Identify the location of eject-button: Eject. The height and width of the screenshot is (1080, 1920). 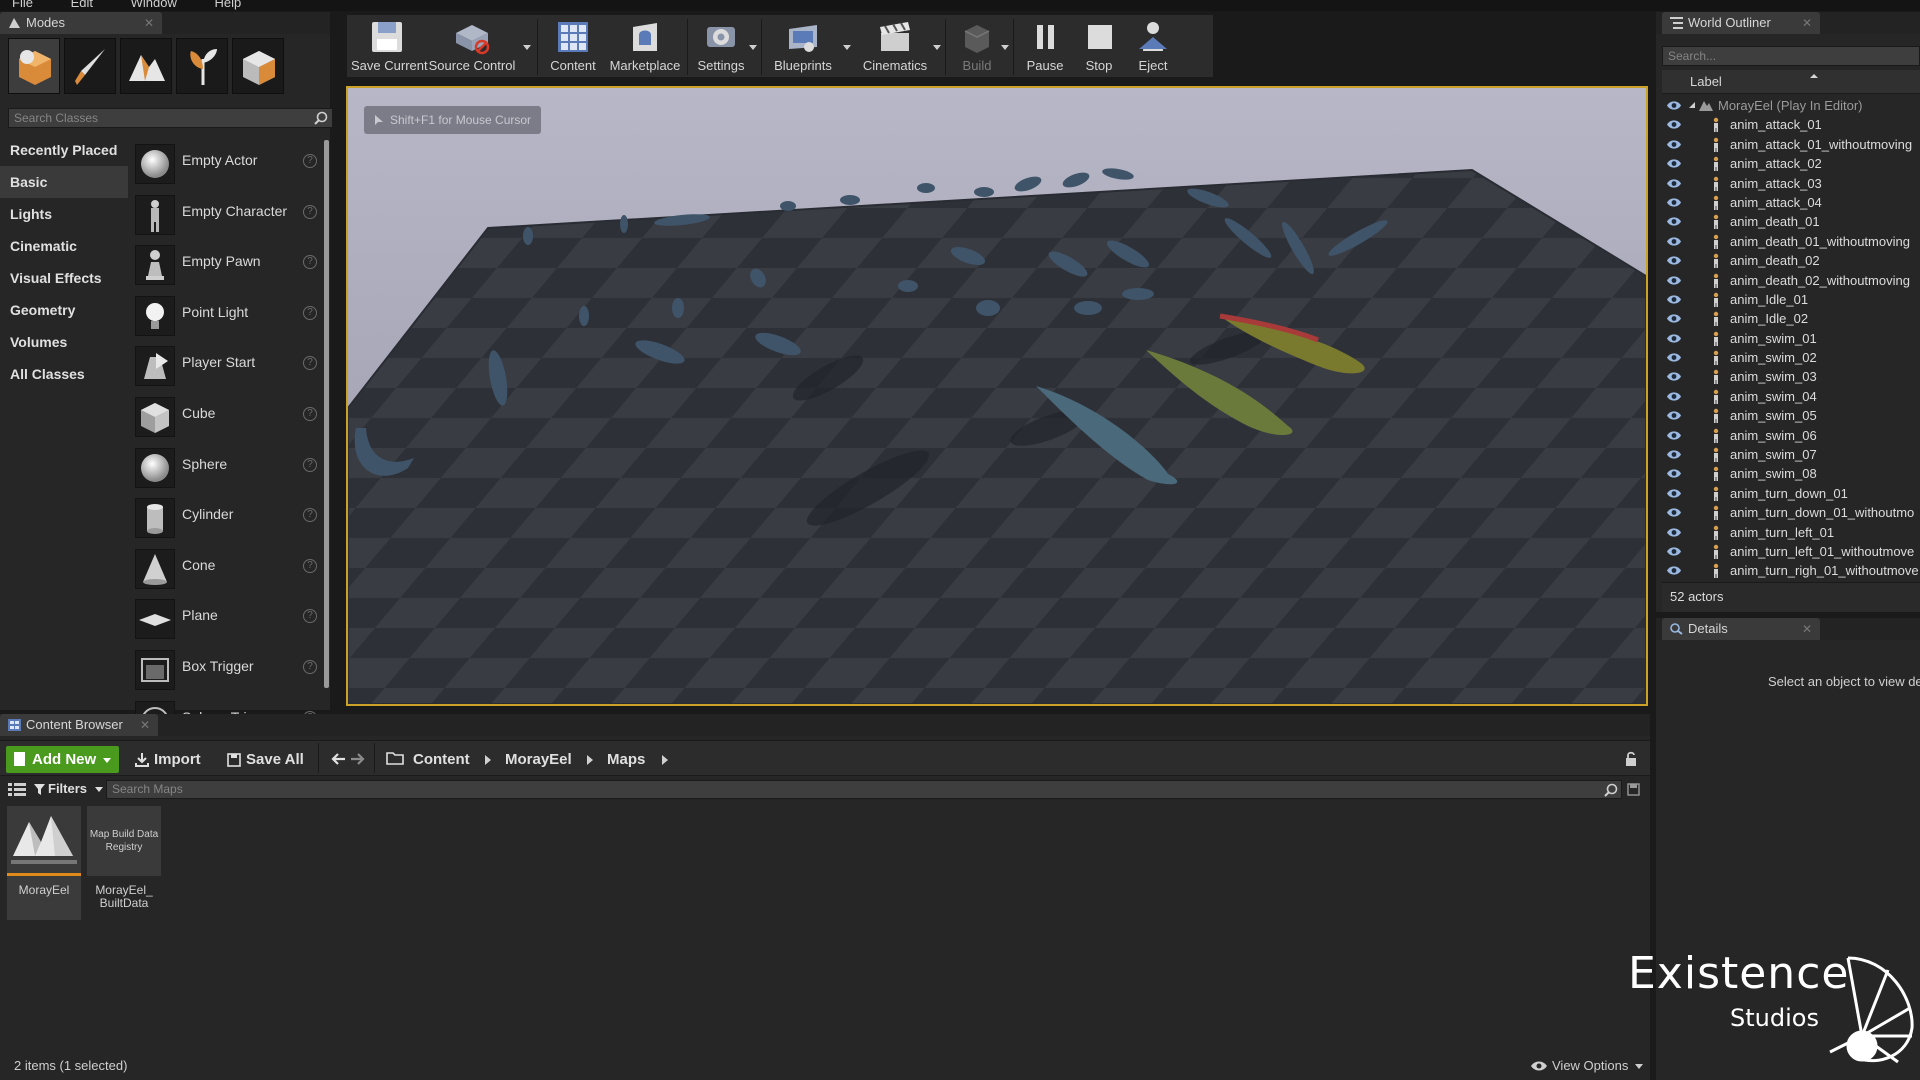
(1153, 47).